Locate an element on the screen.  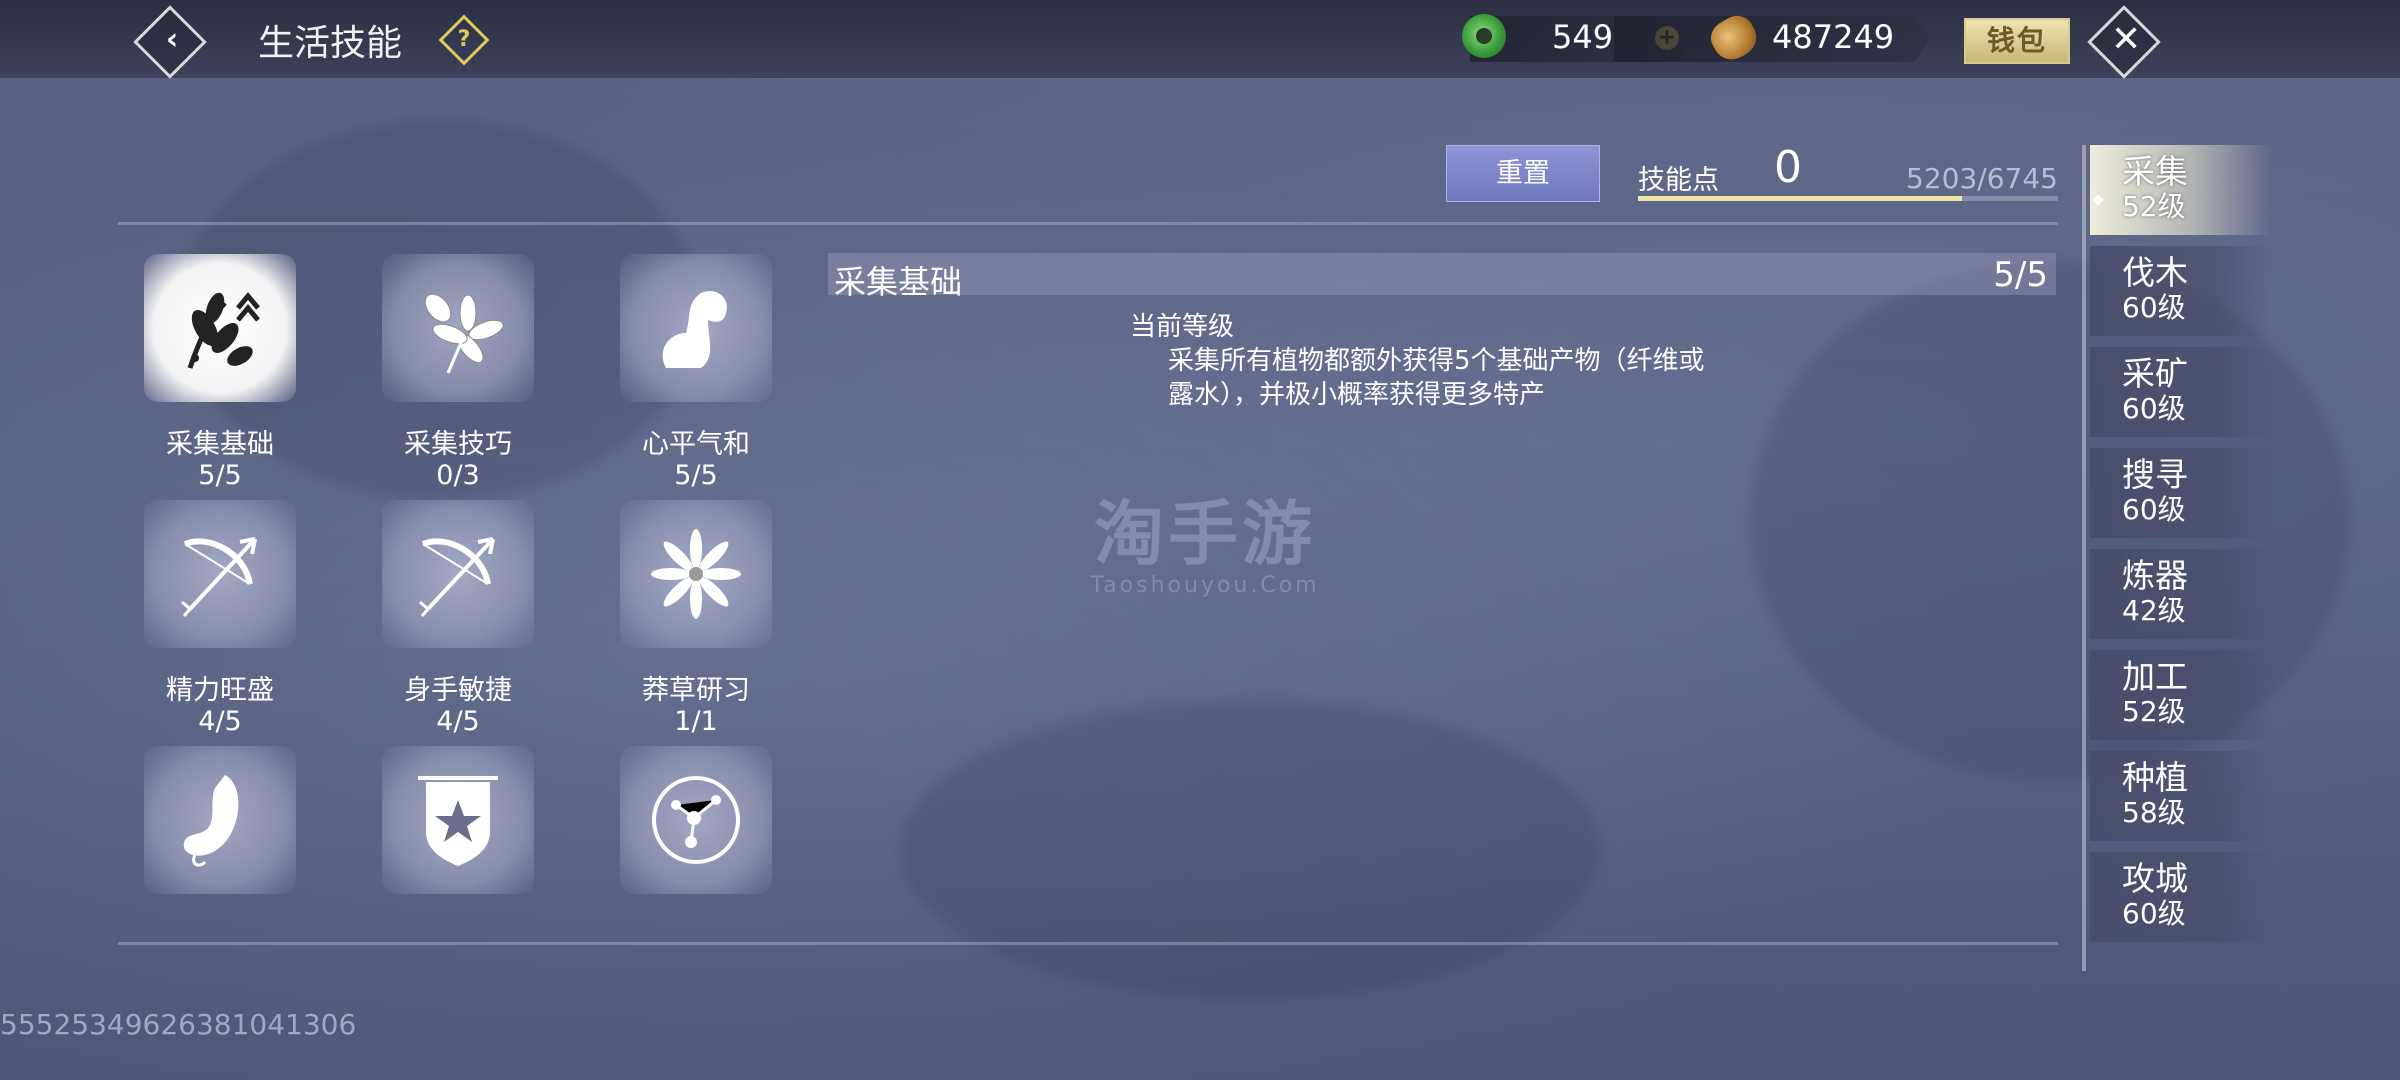
herb-flower-icon is located at coordinates (696, 574).